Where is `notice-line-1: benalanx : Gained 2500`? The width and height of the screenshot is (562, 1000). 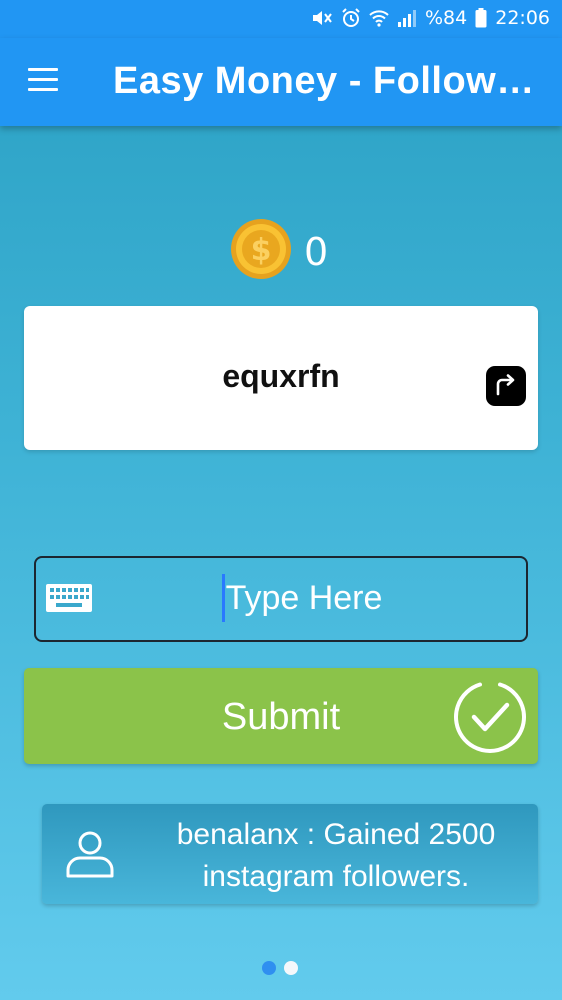
notice-line-1: benalanx : Gained 2500 is located at coordinates (336, 834).